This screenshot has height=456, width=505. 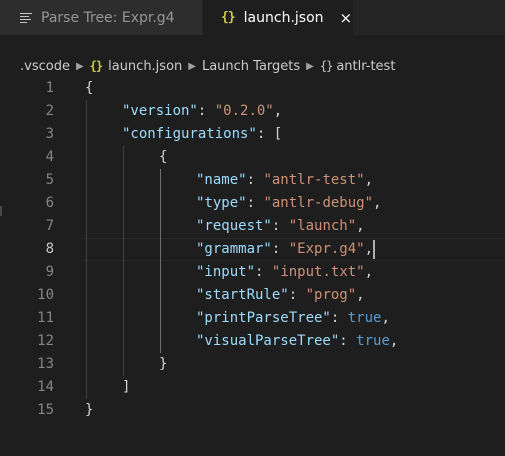 I want to click on code-text: "grammar": "Expr.g4",, so click(x=285, y=249).